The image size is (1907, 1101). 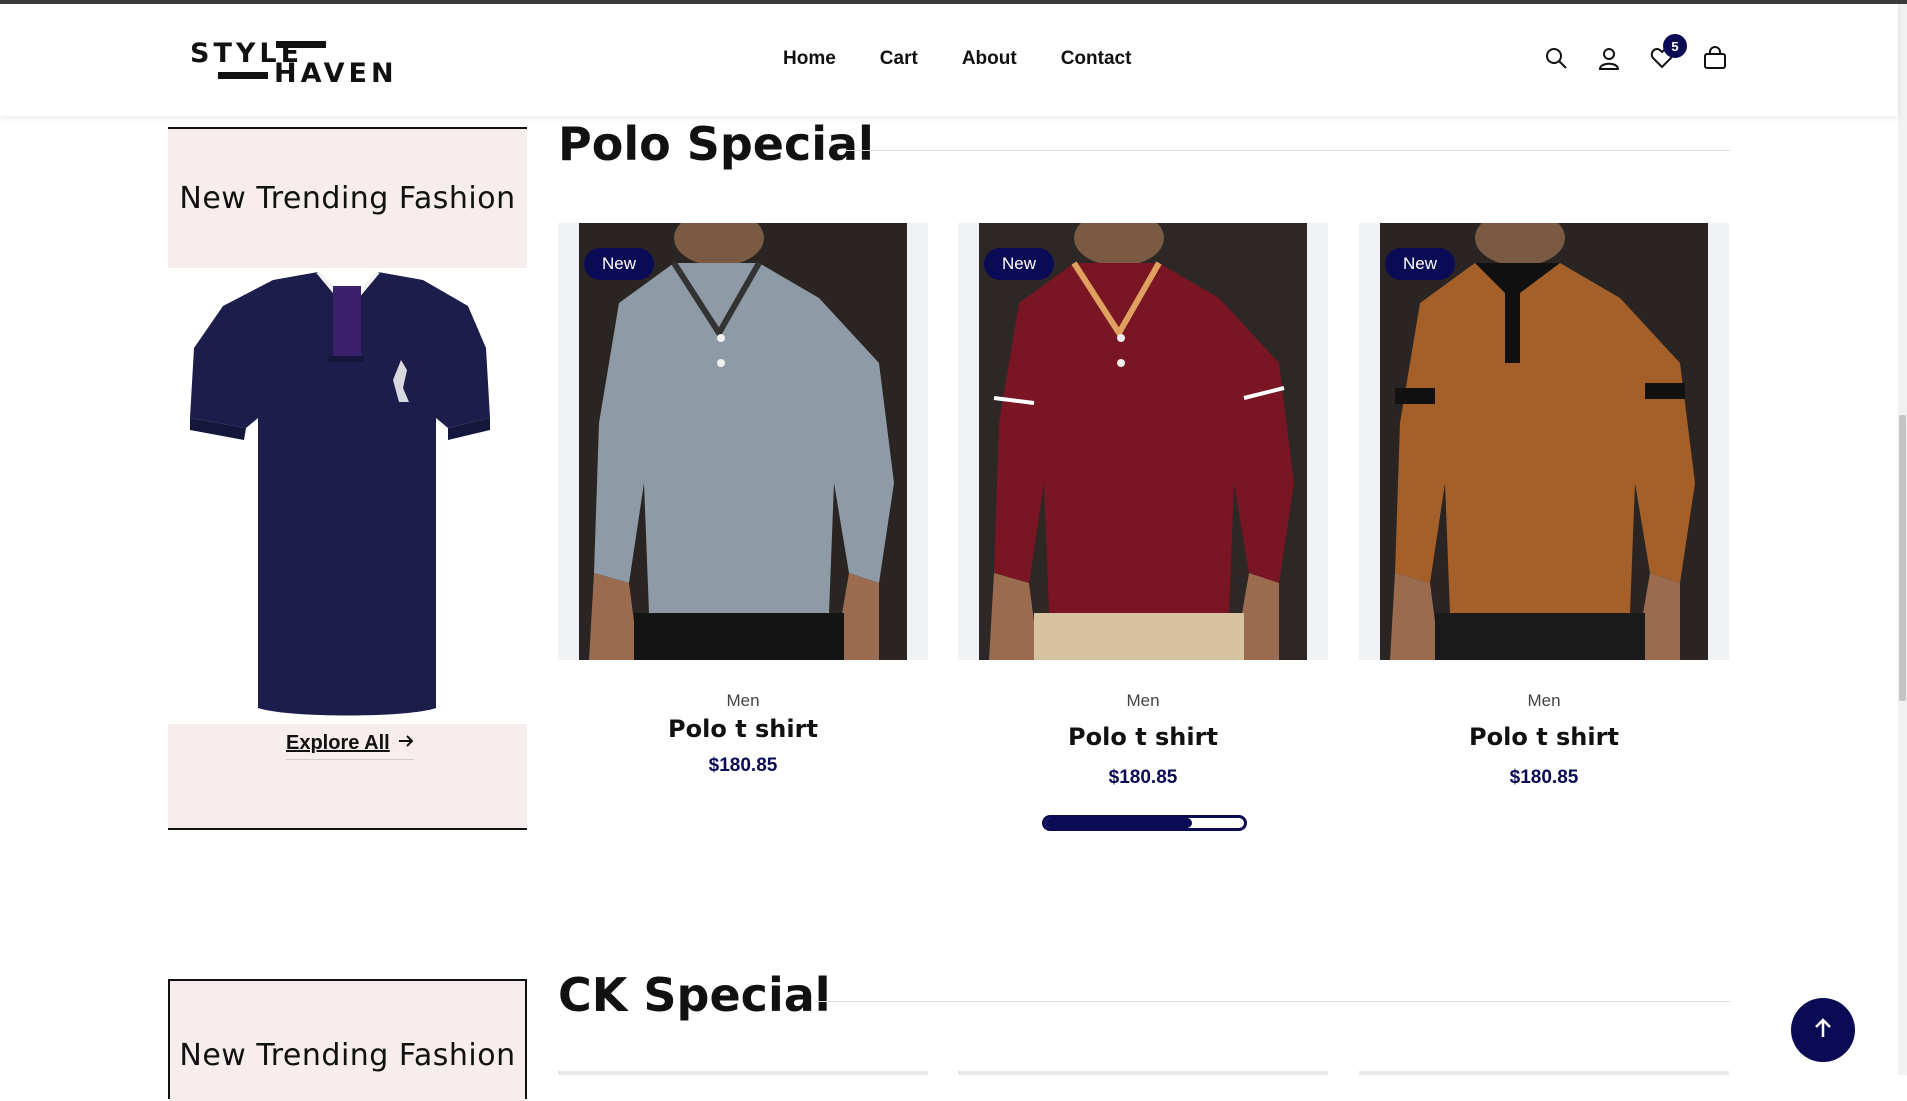 What do you see at coordinates (1119, 823) in the screenshot?
I see `carousel-progress-fill` at bounding box center [1119, 823].